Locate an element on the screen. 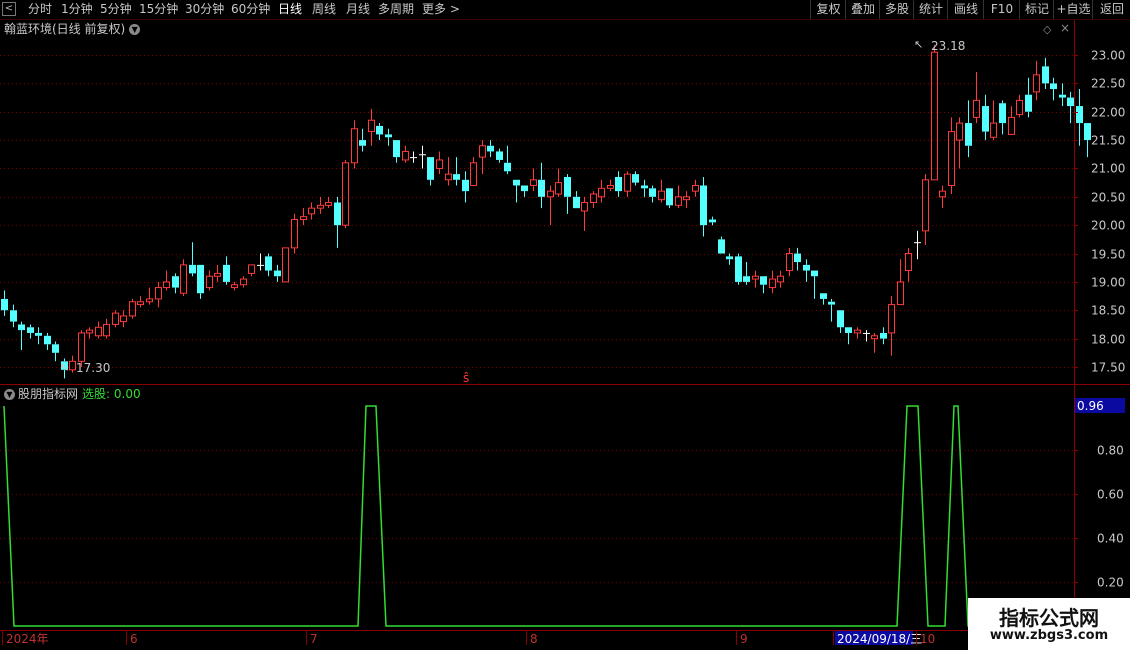 This screenshot has height=650, width=1130. price-tick-label: 20.00 is located at coordinates (1108, 226).